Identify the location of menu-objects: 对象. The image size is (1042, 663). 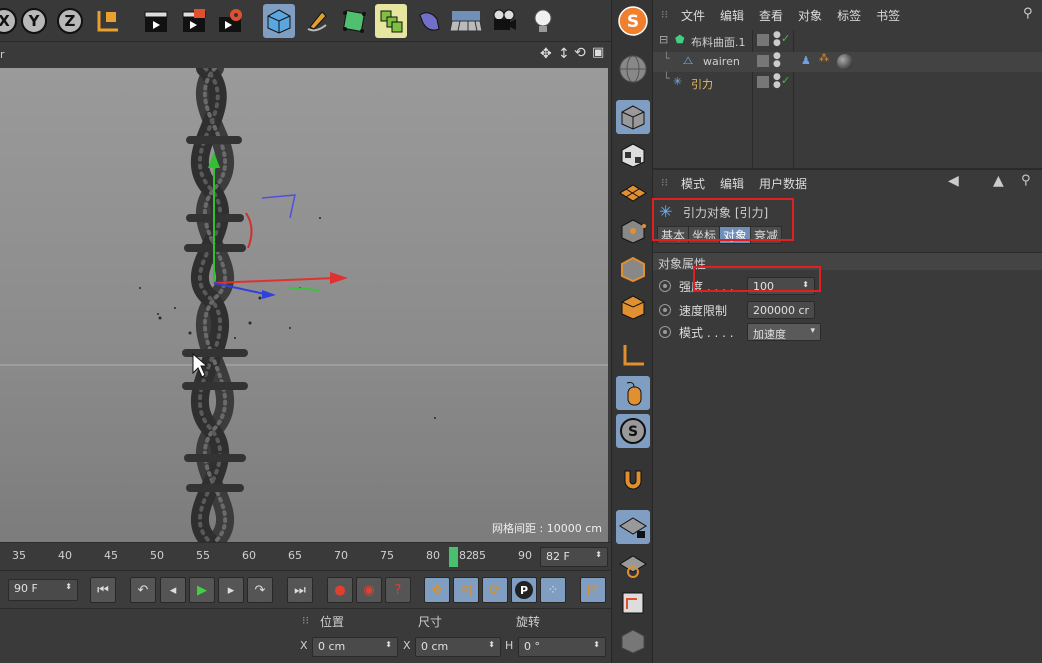
(810, 15).